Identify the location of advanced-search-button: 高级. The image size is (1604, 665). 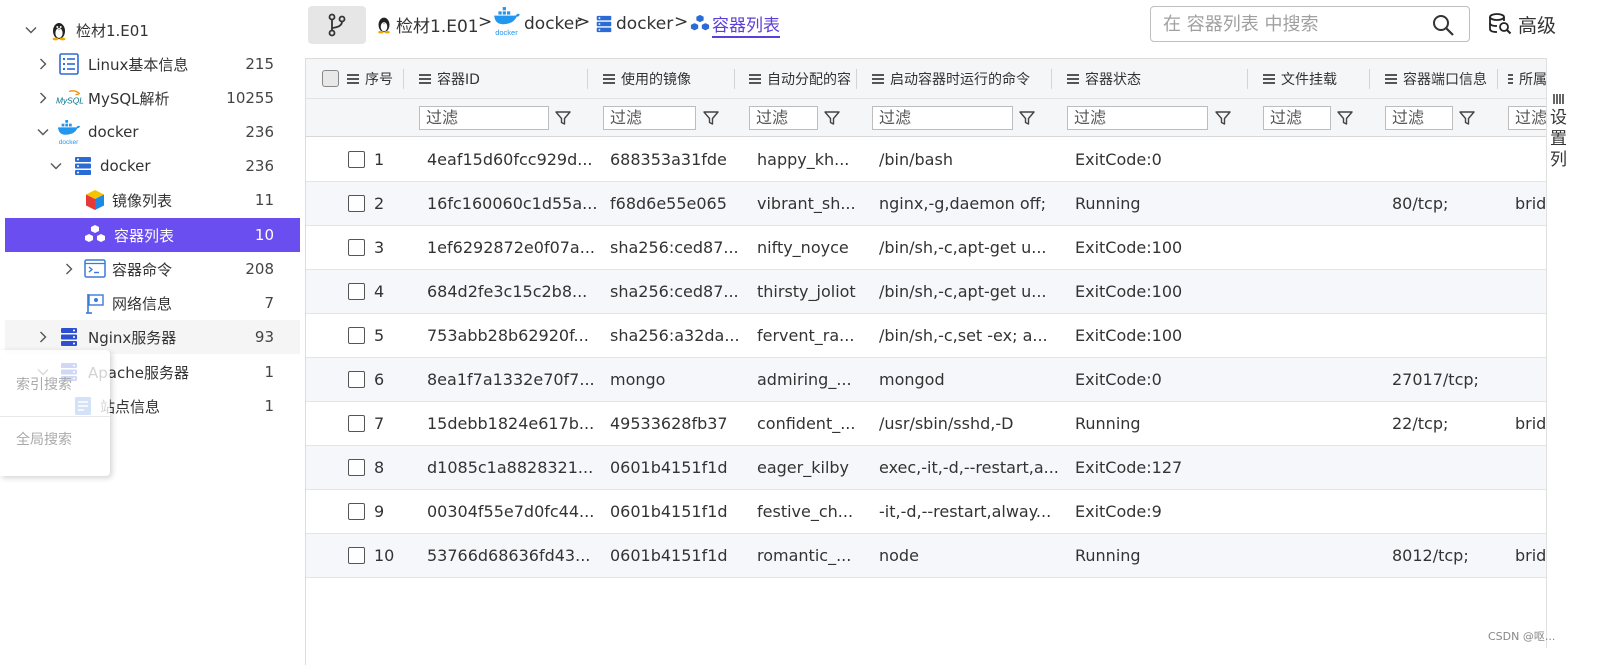
(1522, 24).